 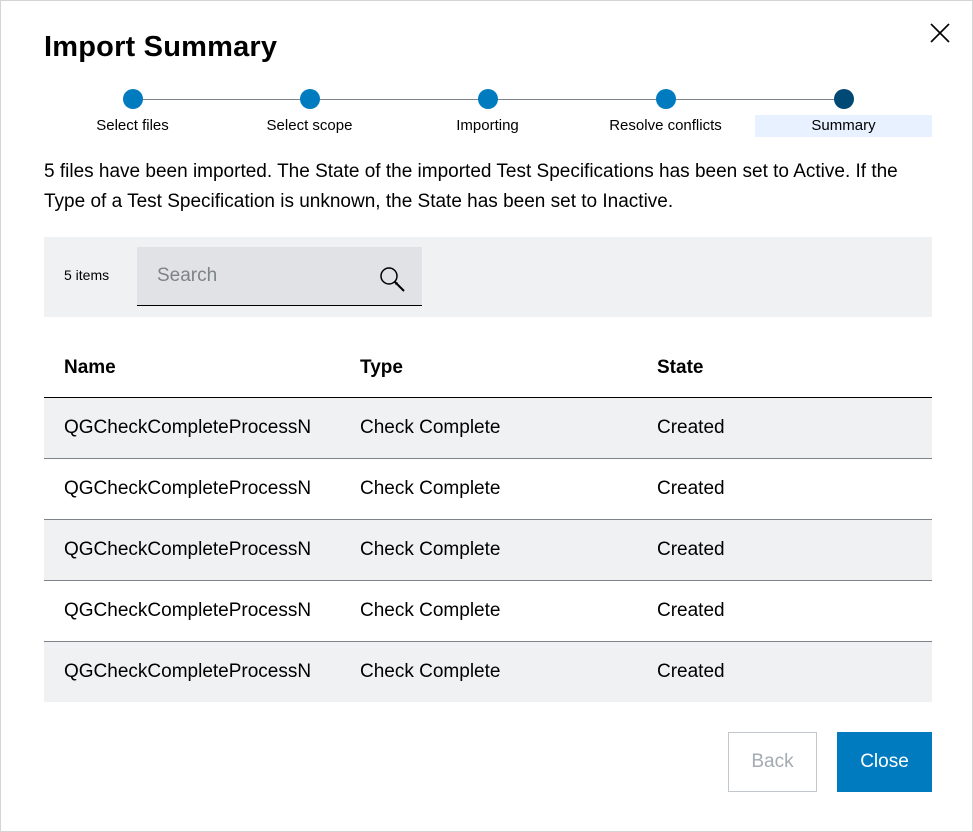 What do you see at coordinates (309, 125) in the screenshot?
I see `step-label: Select scope` at bounding box center [309, 125].